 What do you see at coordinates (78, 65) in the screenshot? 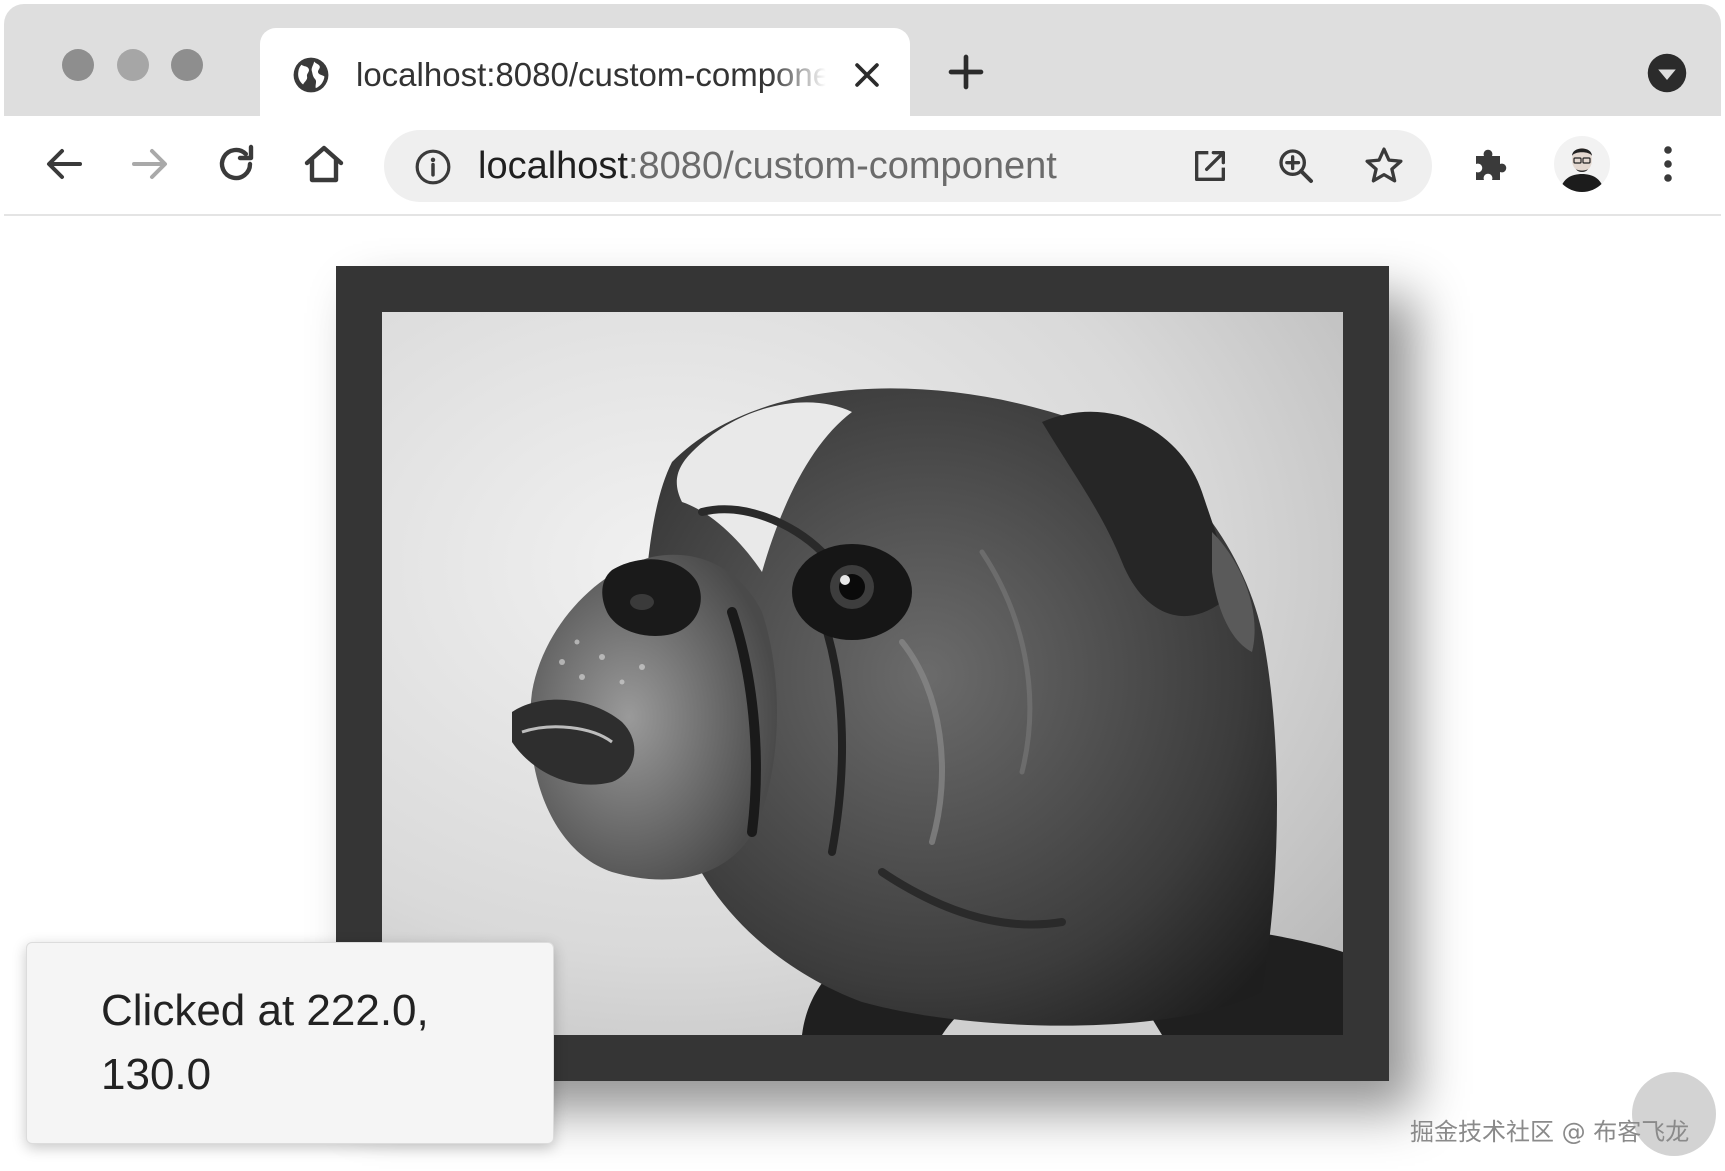
I see `close-window-button` at bounding box center [78, 65].